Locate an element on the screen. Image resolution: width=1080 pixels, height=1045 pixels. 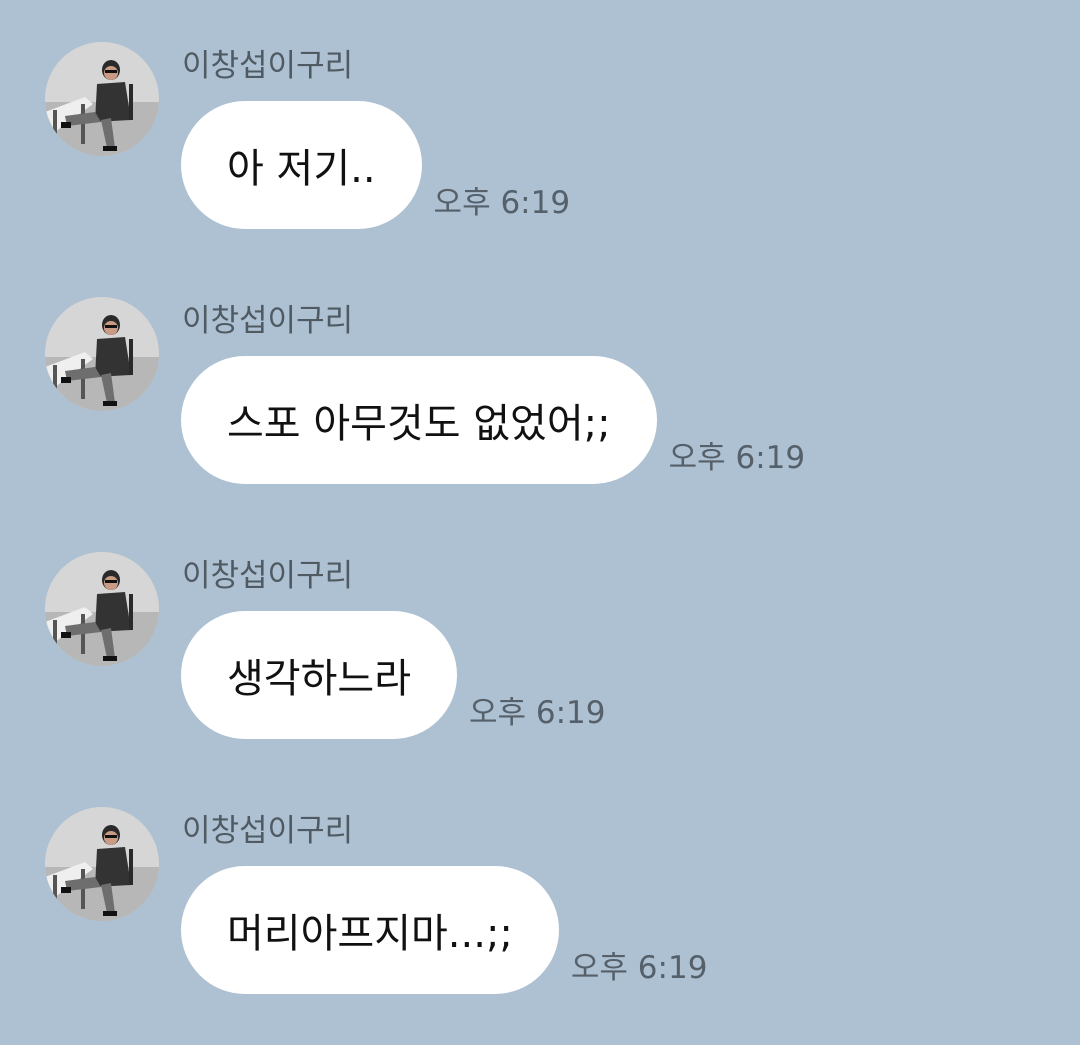
message-bubble: 머리아프지마...;; is located at coordinates (370, 930).